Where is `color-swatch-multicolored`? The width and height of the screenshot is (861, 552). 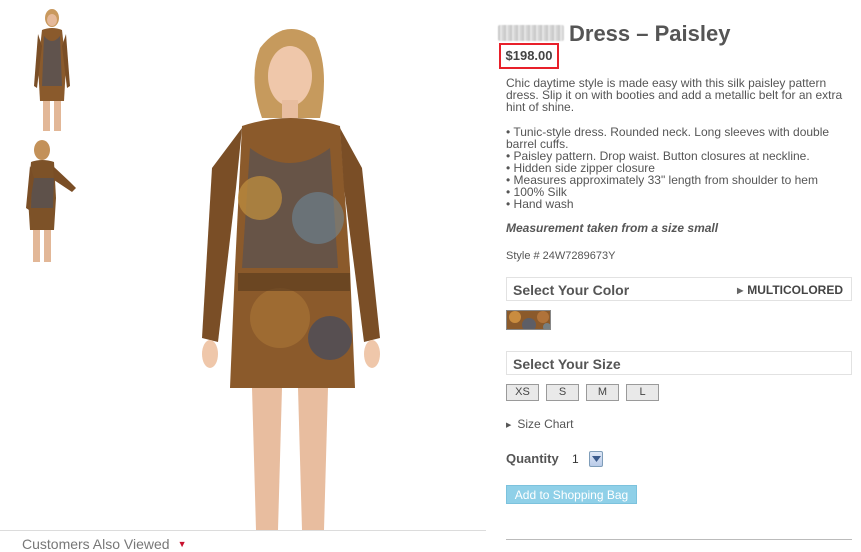
color-swatch-multicolored is located at coordinates (528, 320).